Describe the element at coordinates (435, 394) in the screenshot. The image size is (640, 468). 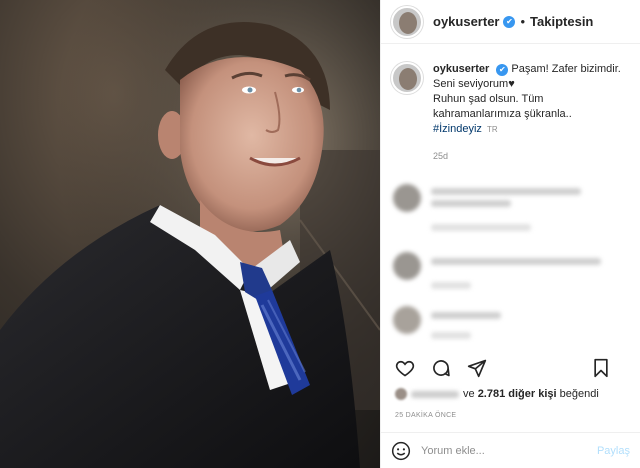
I see `liker-name-blurred` at that location.